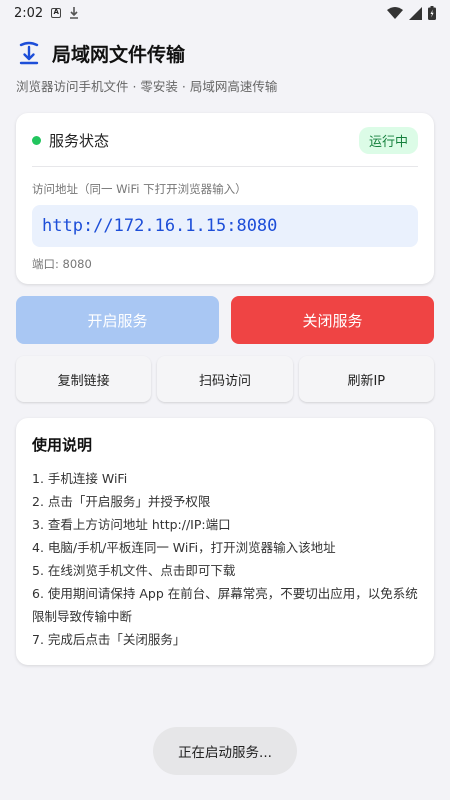 The height and width of the screenshot is (800, 450). What do you see at coordinates (36, 140) in the screenshot?
I see `running-indicator-icon` at bounding box center [36, 140].